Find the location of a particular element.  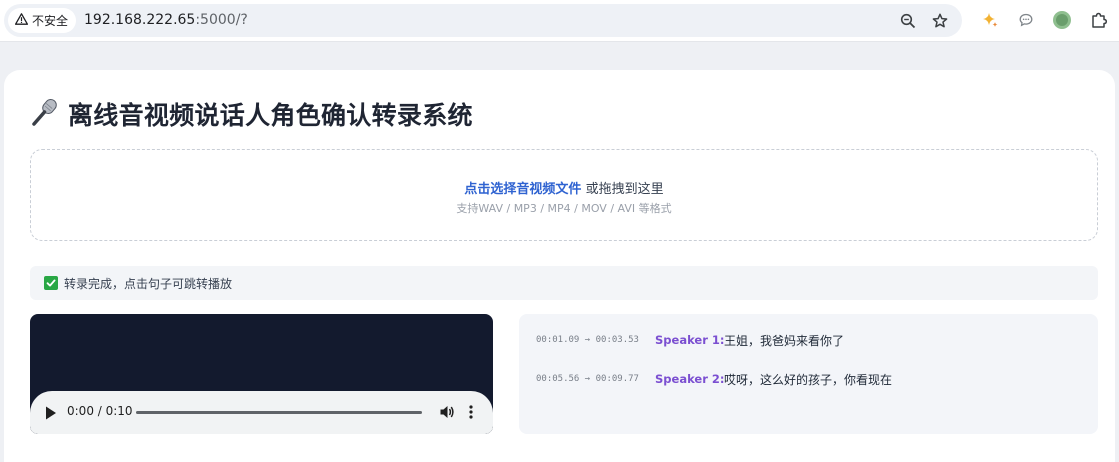

extensions-icon is located at coordinates (1099, 20).